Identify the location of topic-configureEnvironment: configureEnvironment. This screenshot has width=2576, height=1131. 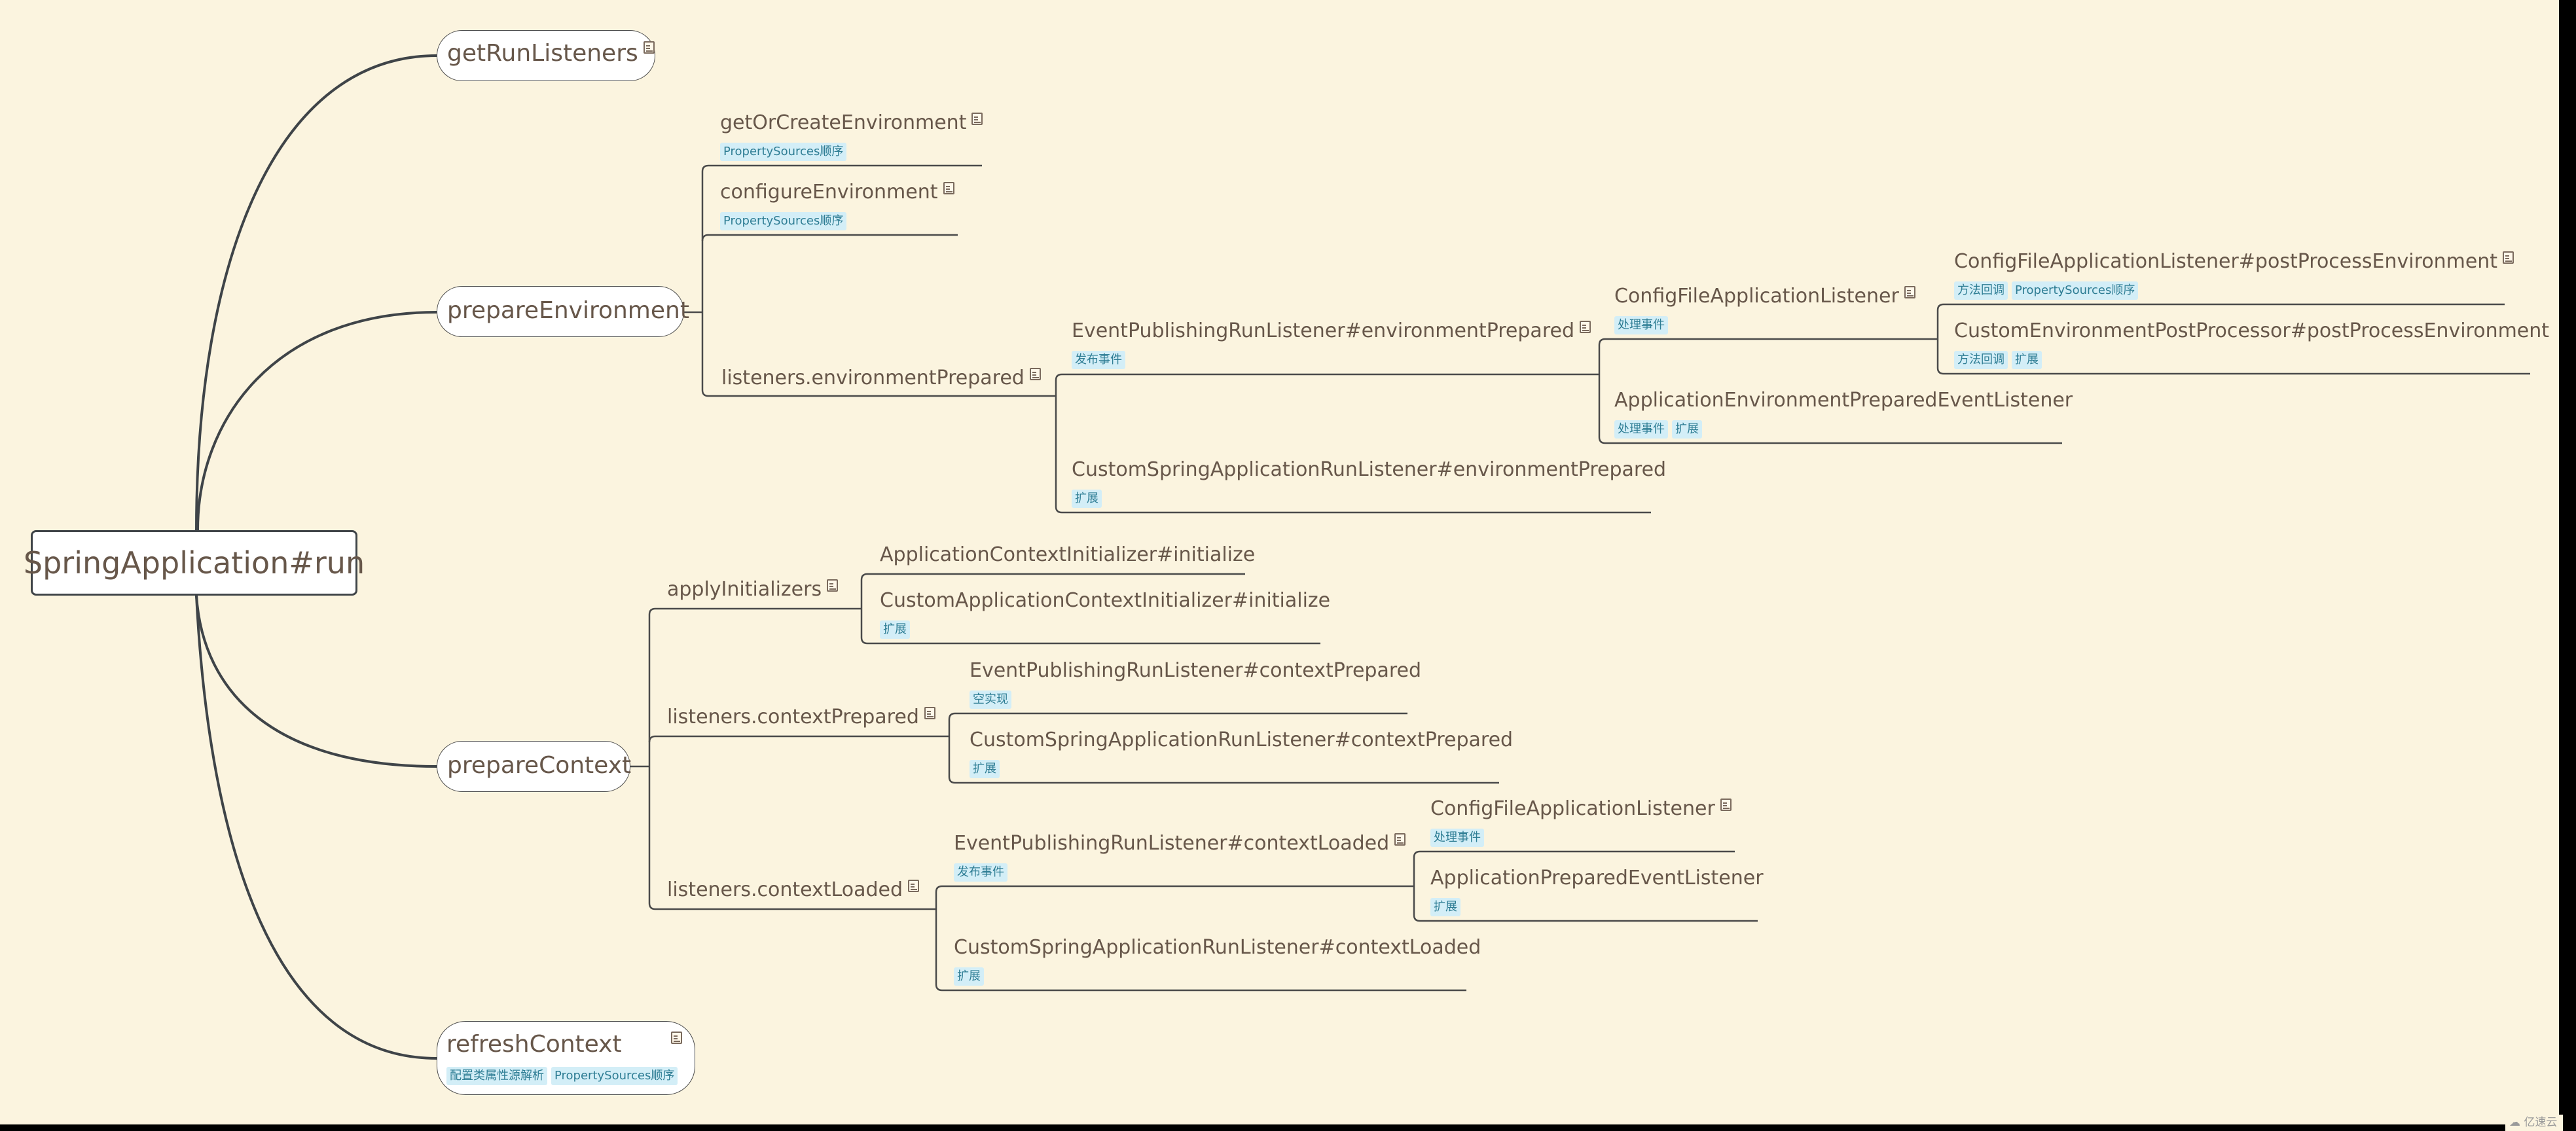
(837, 192).